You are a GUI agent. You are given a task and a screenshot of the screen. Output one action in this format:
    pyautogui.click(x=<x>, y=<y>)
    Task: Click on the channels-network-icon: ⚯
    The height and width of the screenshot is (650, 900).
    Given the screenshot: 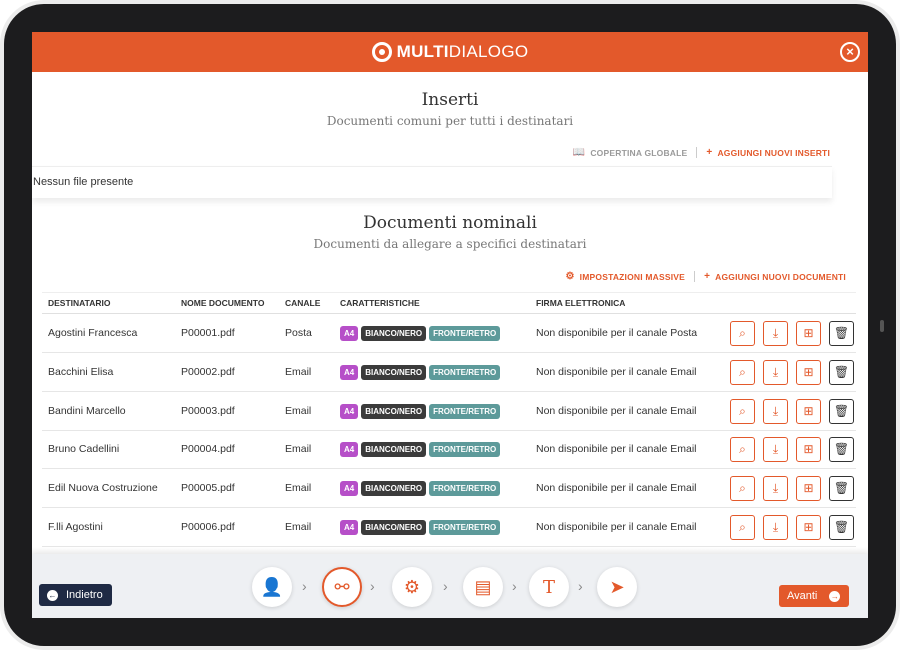 What is the action you would take?
    pyautogui.click(x=342, y=587)
    